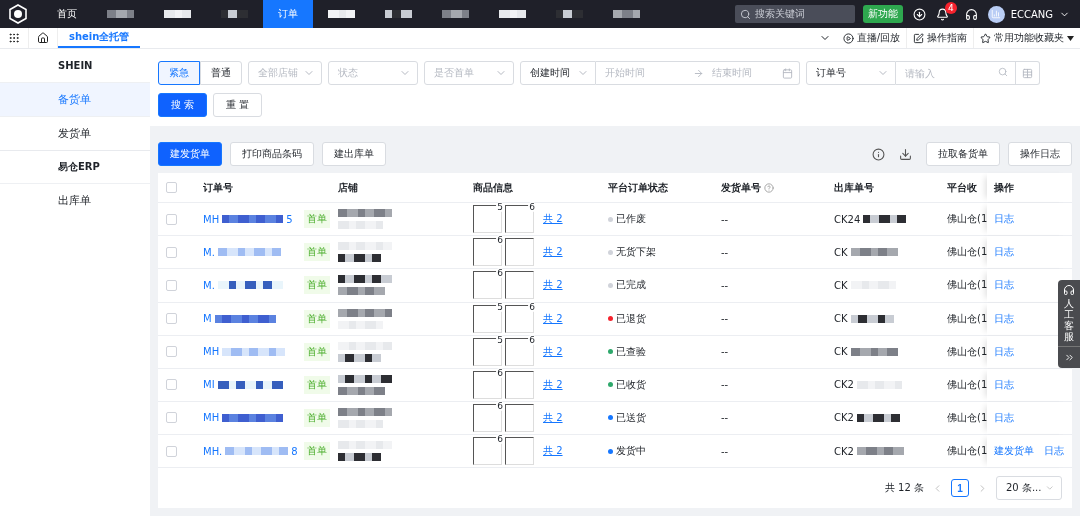 Image resolution: width=1080 pixels, height=516 pixels. I want to click on search-button: 搜 索, so click(183, 105).